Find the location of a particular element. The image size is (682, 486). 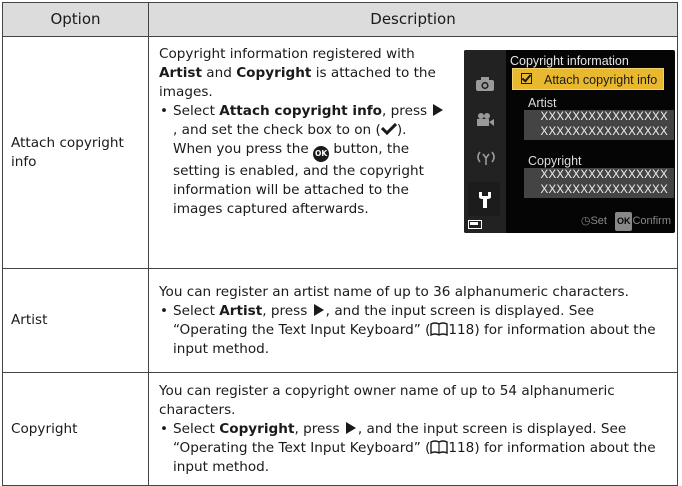

ok-badge: OK is located at coordinates (623, 221).